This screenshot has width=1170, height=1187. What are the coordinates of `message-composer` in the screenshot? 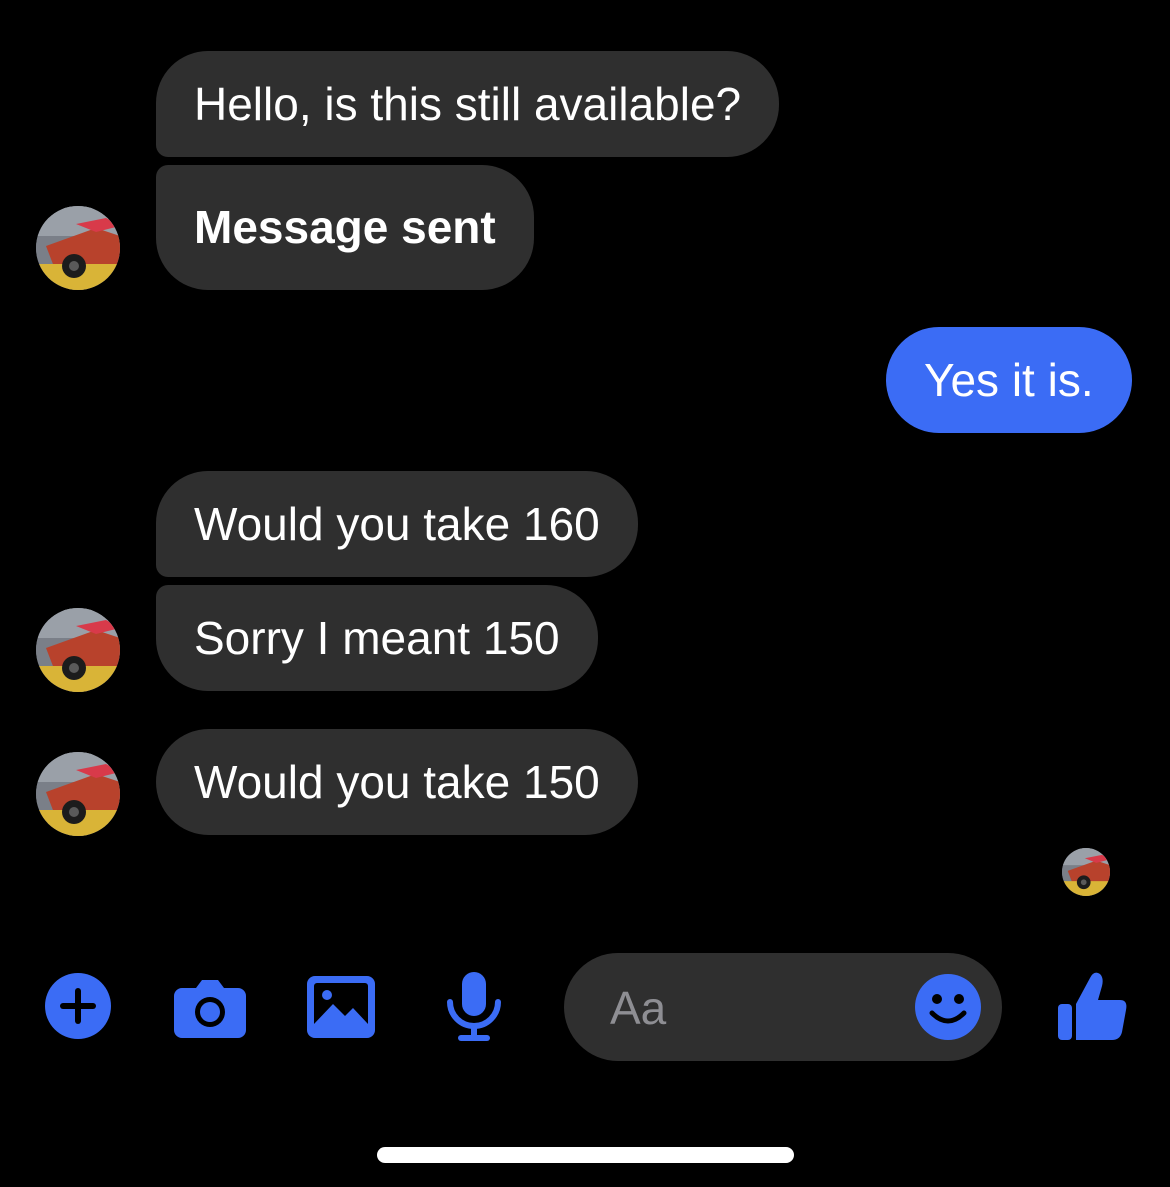 It's located at (783, 1007).